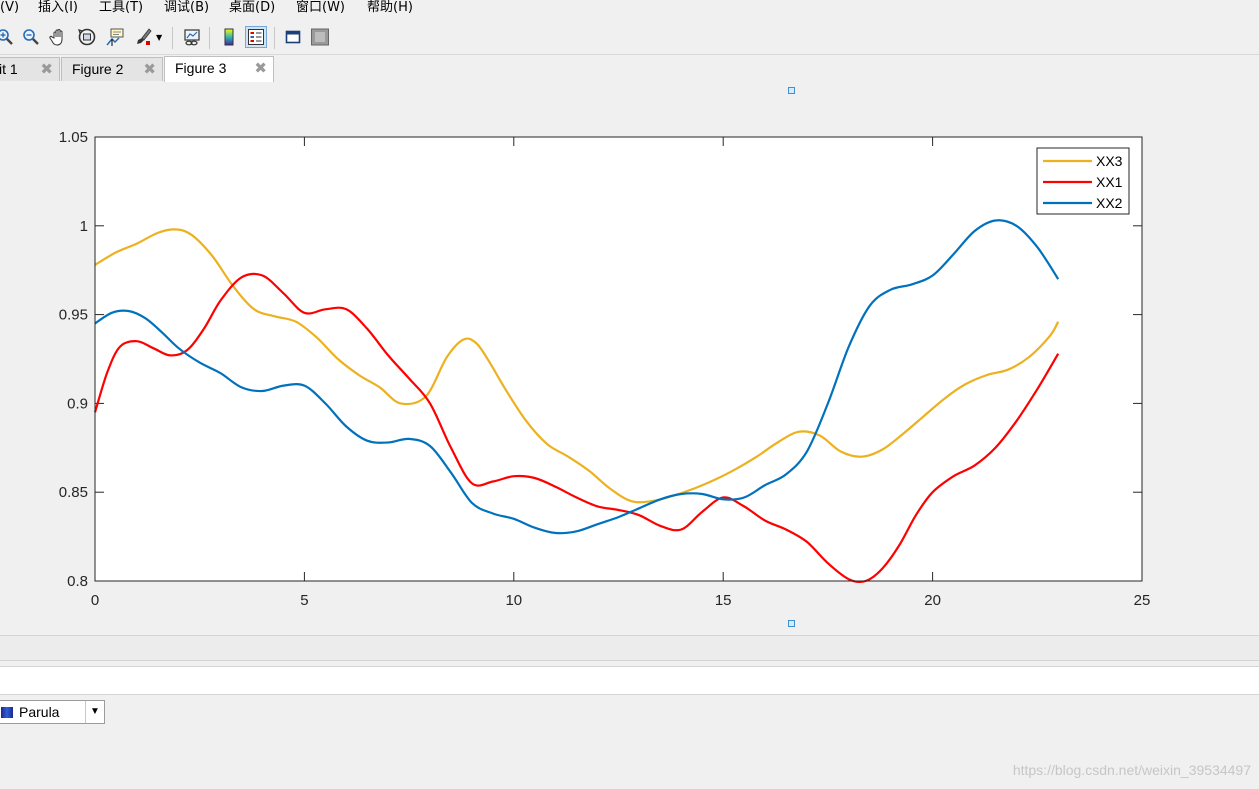 This screenshot has width=1259, height=789. I want to click on brush-button, so click(143, 37).